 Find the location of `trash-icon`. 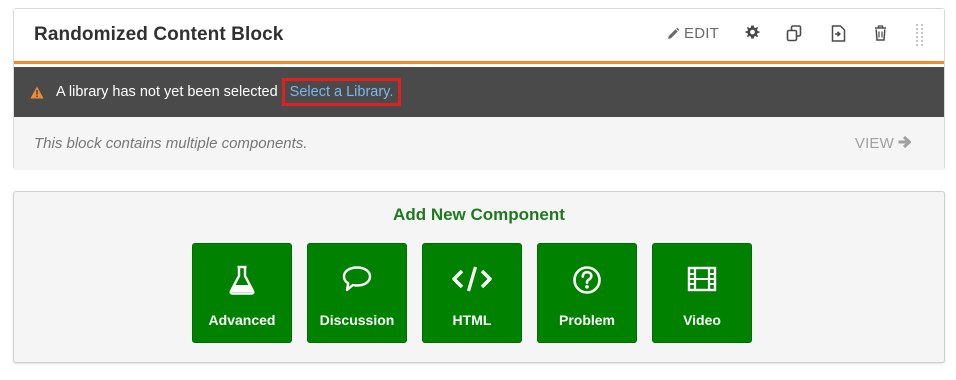

trash-icon is located at coordinates (880, 33).